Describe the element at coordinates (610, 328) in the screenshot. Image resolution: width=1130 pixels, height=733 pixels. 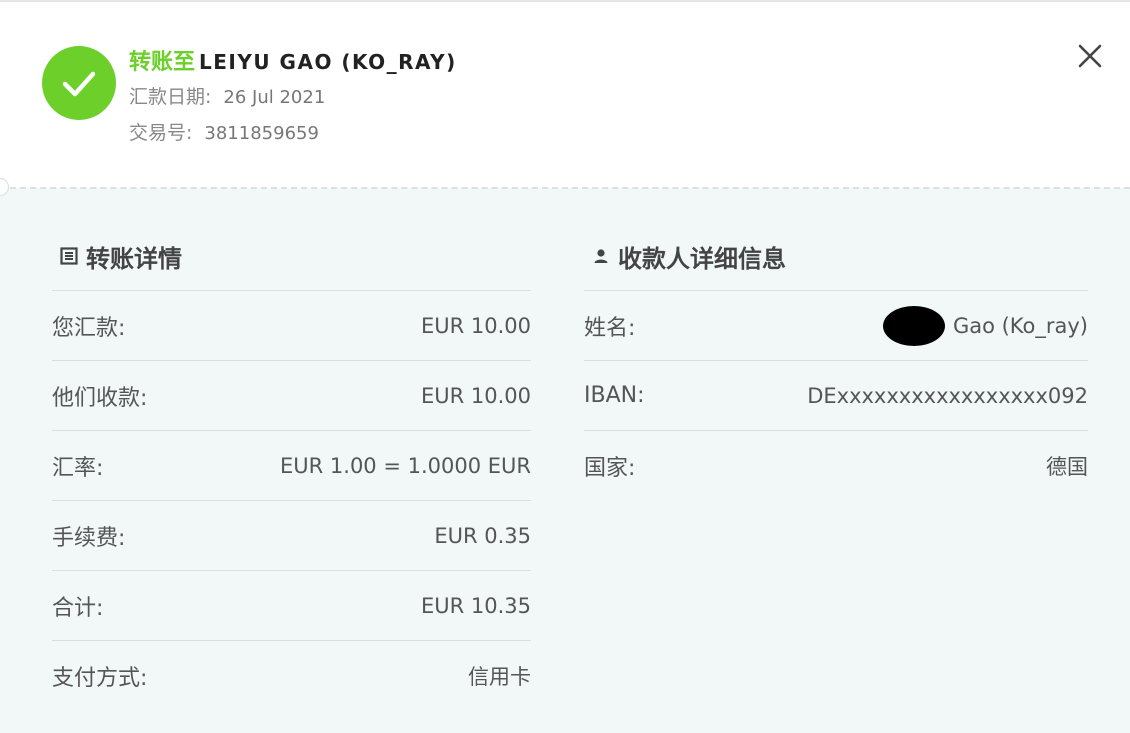
I see `row-label: 姓名:` at that location.